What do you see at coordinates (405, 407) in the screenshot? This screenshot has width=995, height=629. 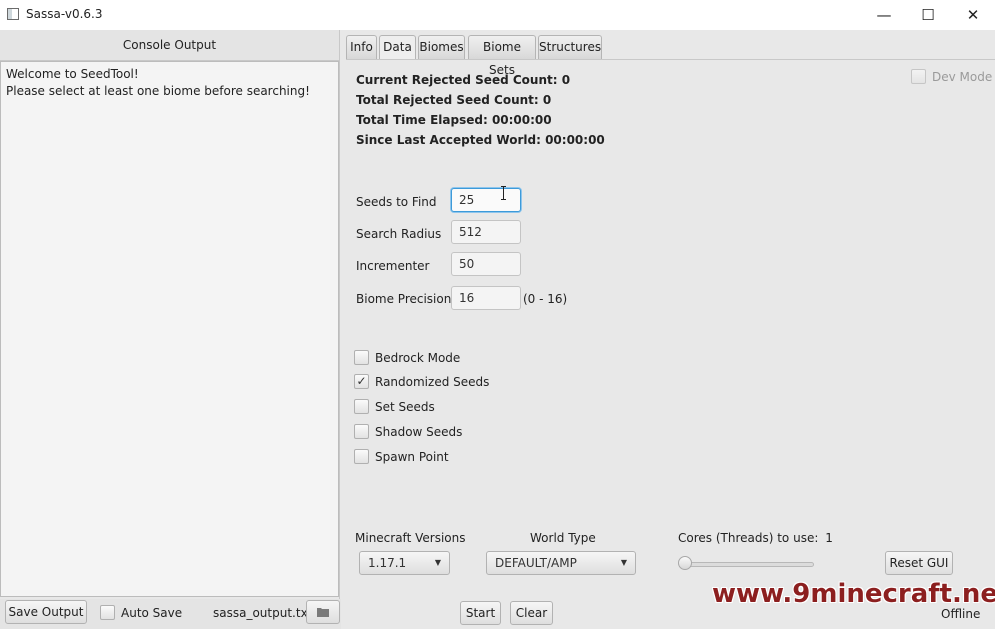 I see `set-seeds-label: Set Seeds` at bounding box center [405, 407].